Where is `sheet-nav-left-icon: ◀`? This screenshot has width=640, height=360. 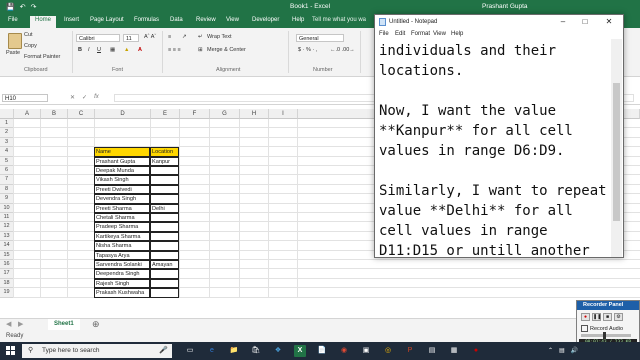
sheet-nav-left-icon: ◀ is located at coordinates (8, 324).